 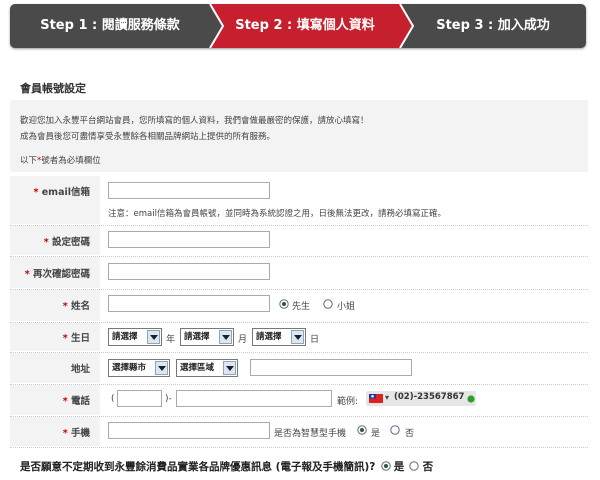 I want to click on subscribe-yes-label: 是, so click(x=399, y=467).